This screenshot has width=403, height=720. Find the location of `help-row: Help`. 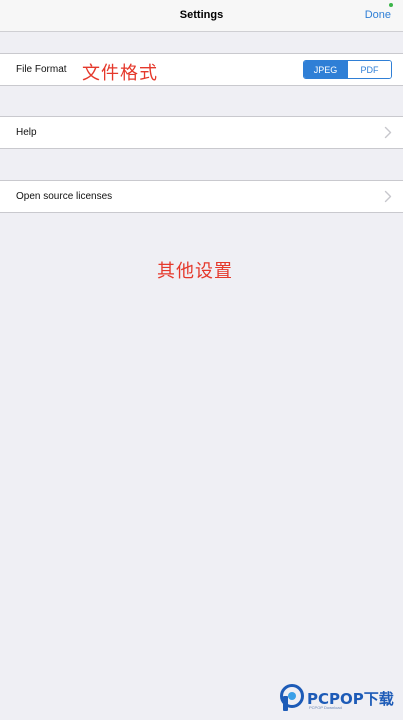

help-row: Help is located at coordinates (201, 132).